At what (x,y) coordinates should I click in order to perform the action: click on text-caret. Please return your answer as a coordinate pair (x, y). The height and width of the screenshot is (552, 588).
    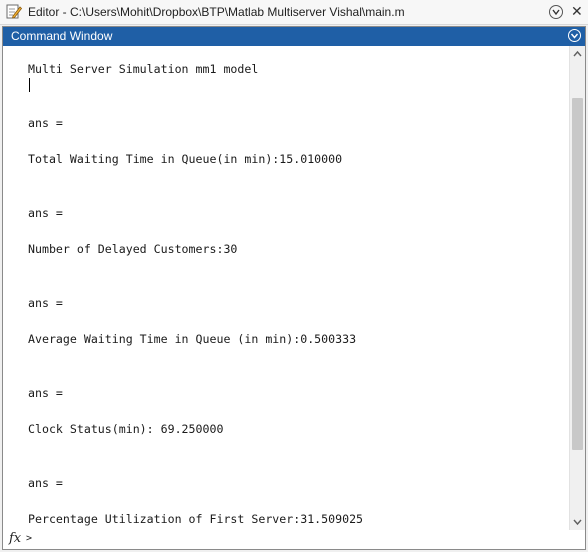
    Looking at the image, I should click on (29, 85).